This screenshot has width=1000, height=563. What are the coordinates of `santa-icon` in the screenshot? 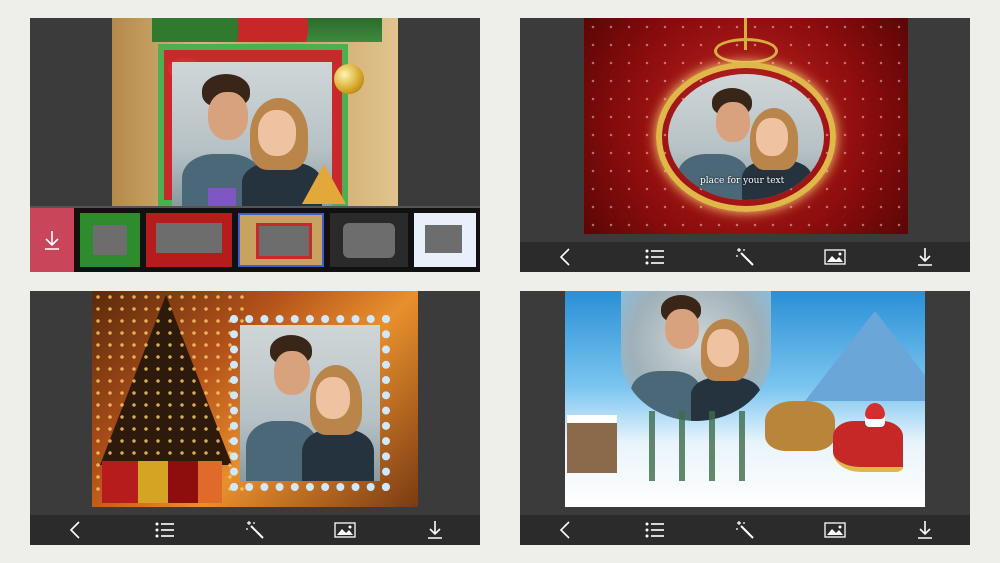 It's located at (875, 415).